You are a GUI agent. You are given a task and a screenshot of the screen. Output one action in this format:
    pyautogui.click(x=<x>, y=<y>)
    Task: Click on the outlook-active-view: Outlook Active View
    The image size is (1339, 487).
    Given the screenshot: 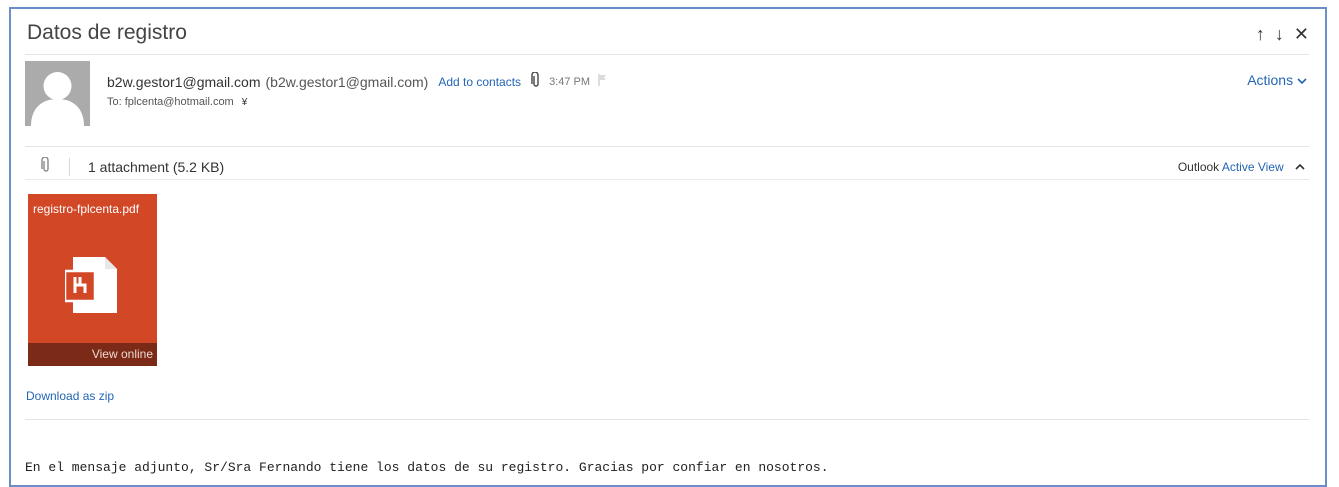 What is the action you would take?
    pyautogui.click(x=1241, y=167)
    